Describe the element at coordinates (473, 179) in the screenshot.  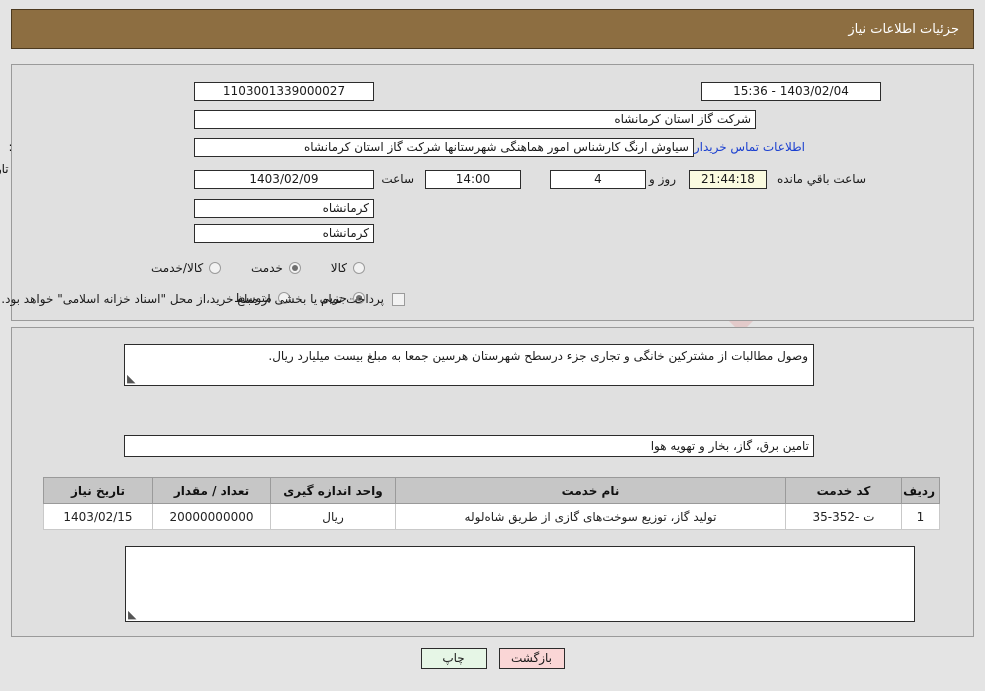
I see `deadline-time-value: 14:00` at that location.